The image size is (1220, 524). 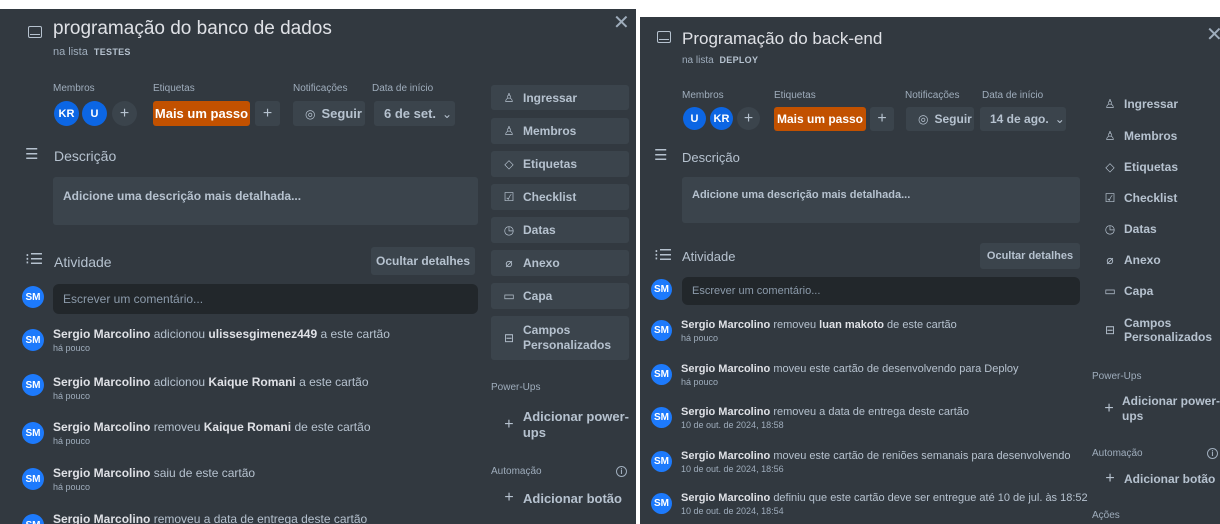 What do you see at coordinates (1140, 228) in the screenshot?
I see `dates-button-label: Datas` at bounding box center [1140, 228].